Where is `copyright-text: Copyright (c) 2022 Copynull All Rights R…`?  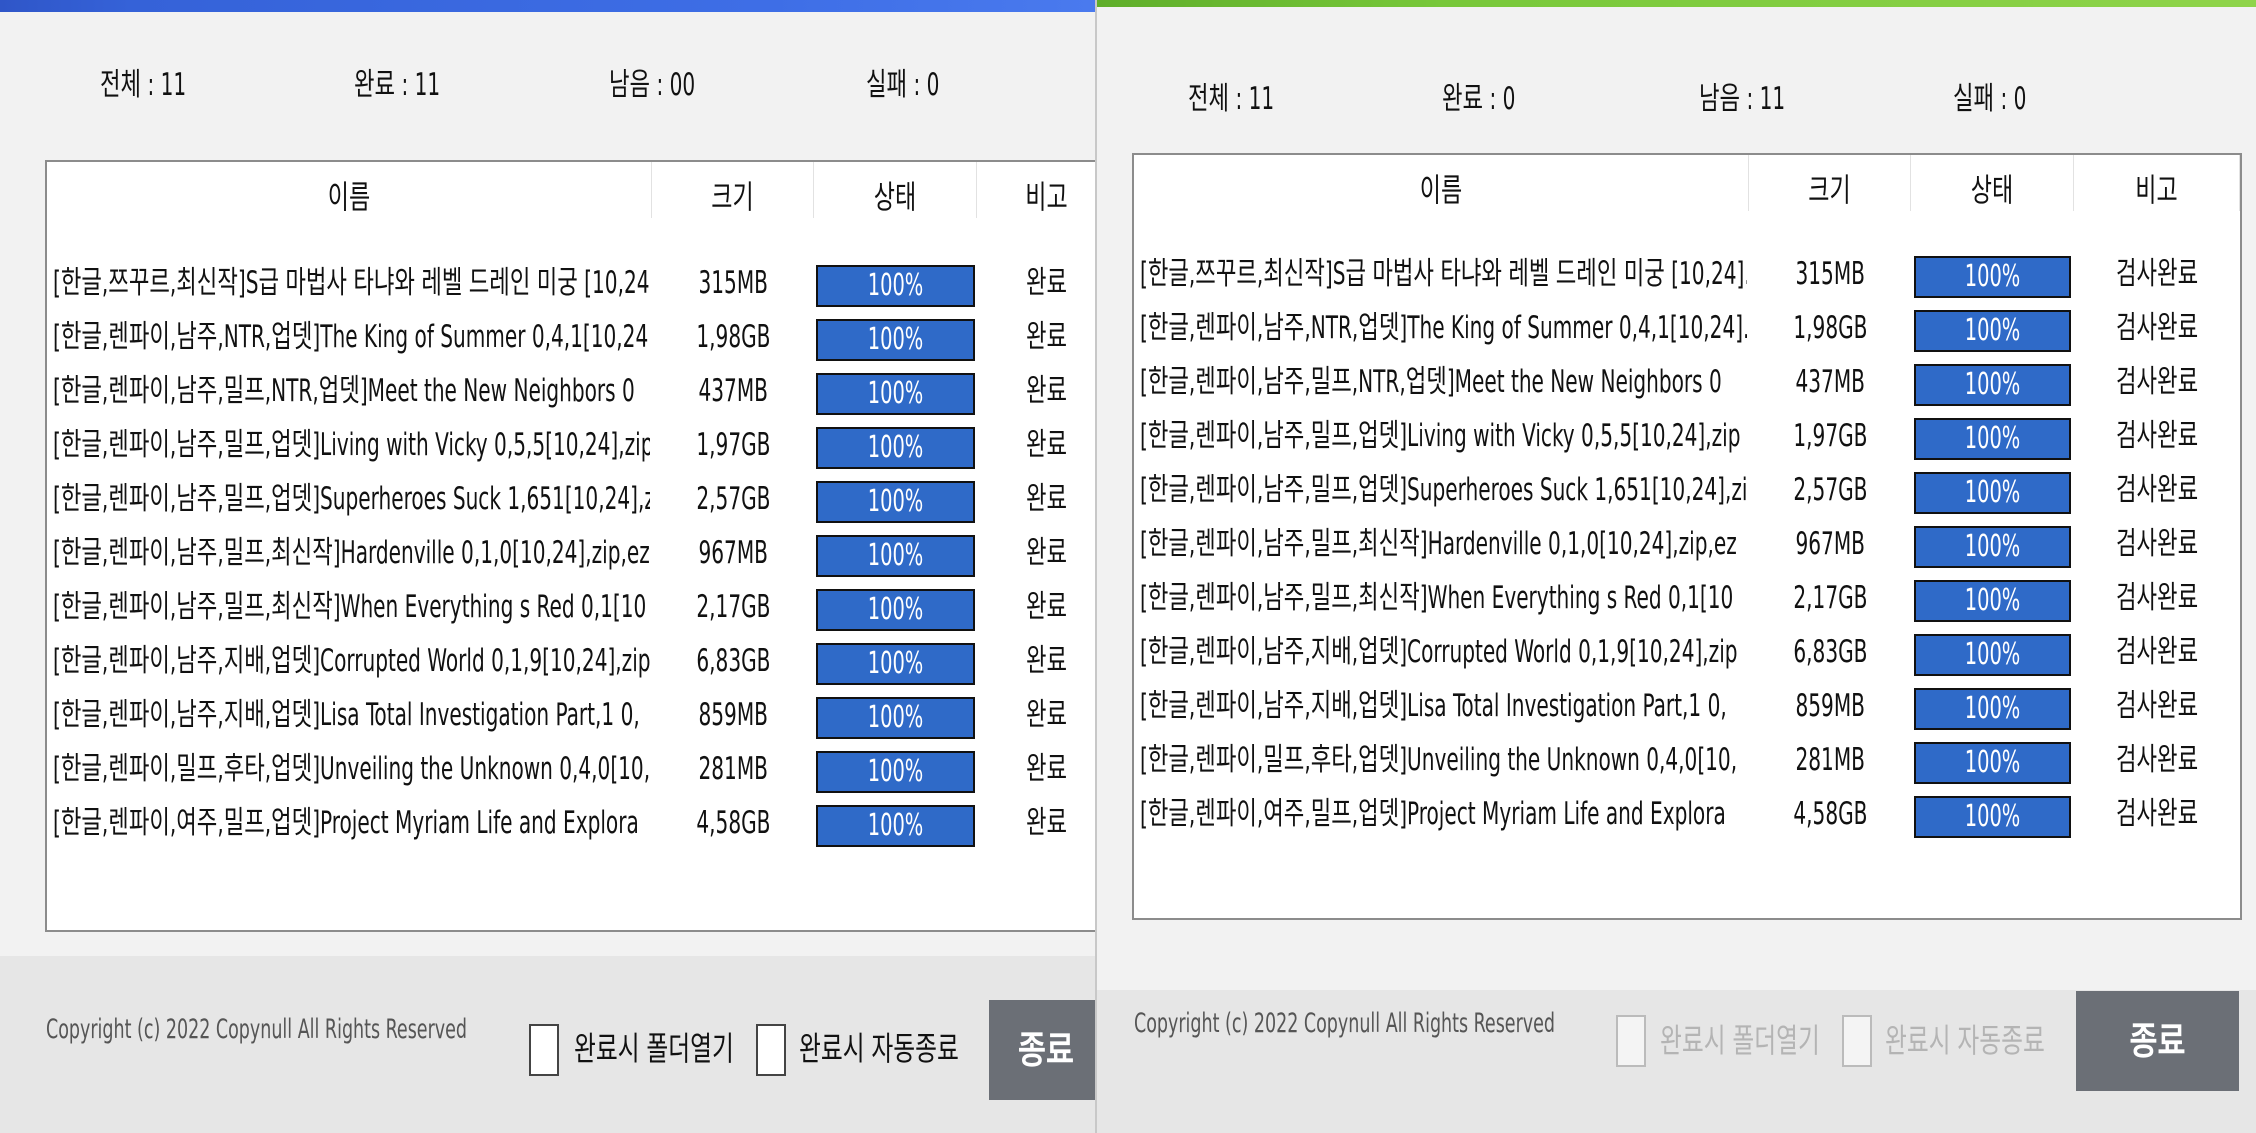 copyright-text: Copyright (c) 2022 Copynull All Rights R… is located at coordinates (256, 1029).